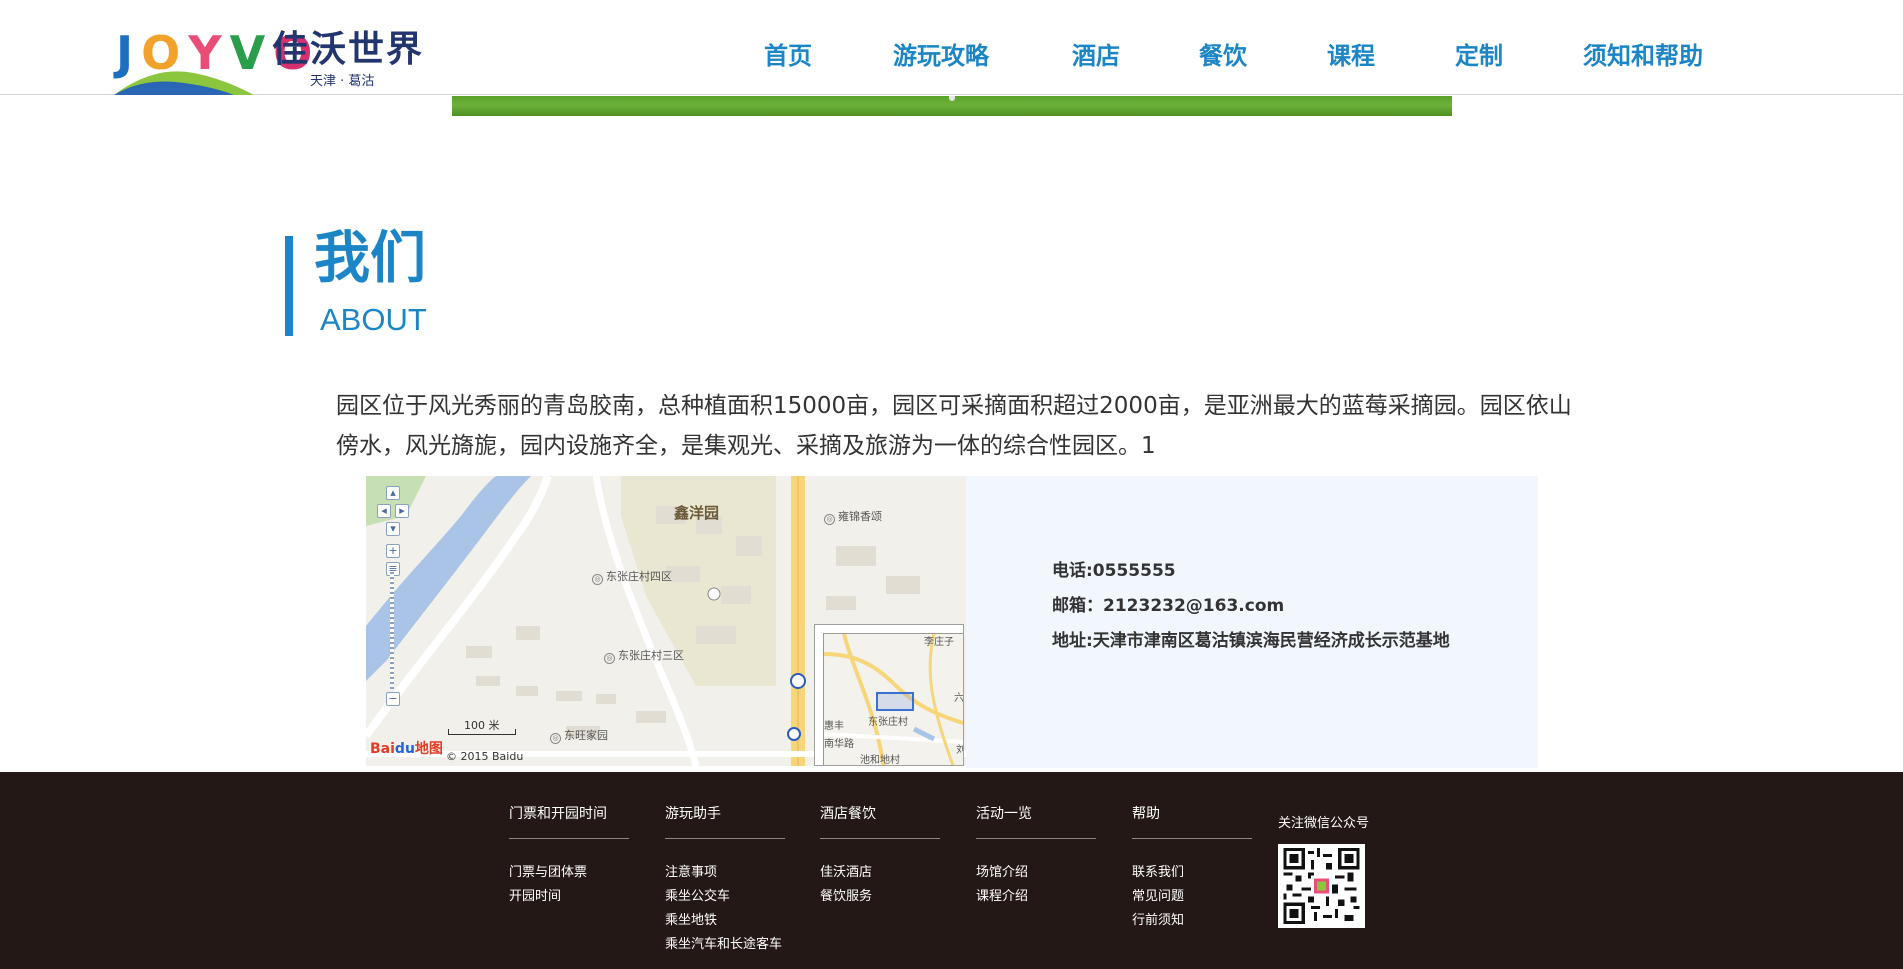  Describe the element at coordinates (880, 897) in the screenshot. I see `footer-link: 餐饮服务` at that location.